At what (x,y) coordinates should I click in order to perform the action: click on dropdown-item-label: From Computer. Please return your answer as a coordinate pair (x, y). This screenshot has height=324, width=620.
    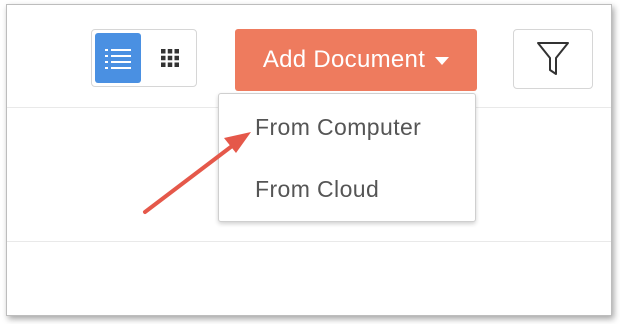
    Looking at the image, I should click on (338, 126).